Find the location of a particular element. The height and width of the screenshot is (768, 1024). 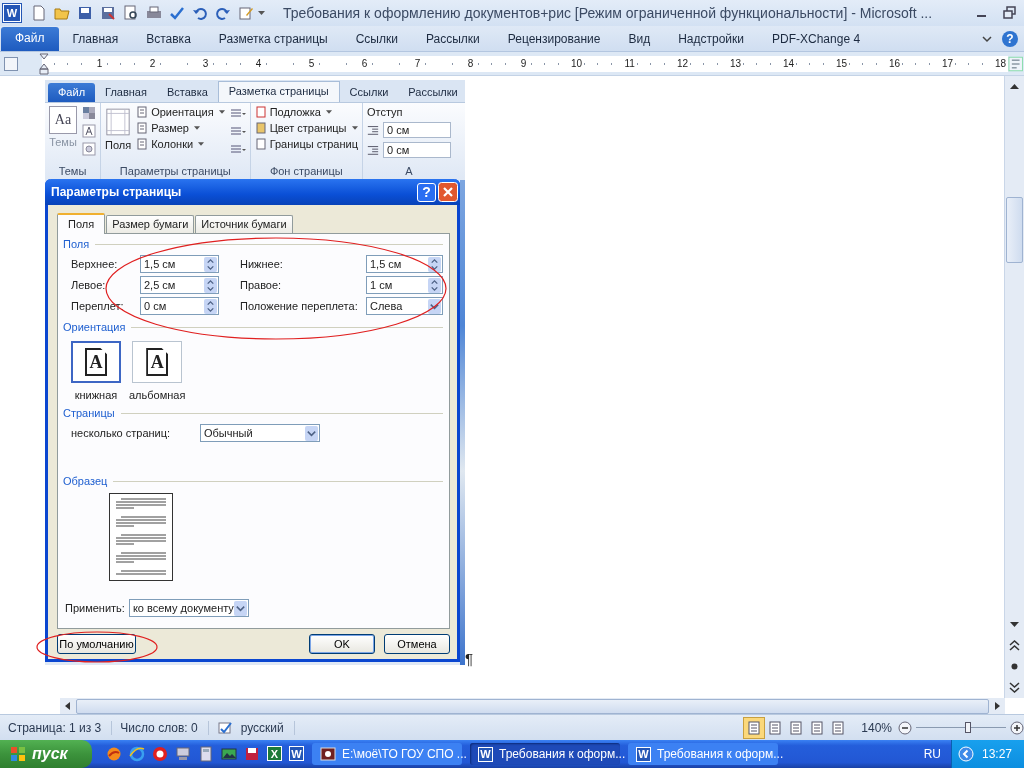

indent-marker is located at coordinates (43, 63).